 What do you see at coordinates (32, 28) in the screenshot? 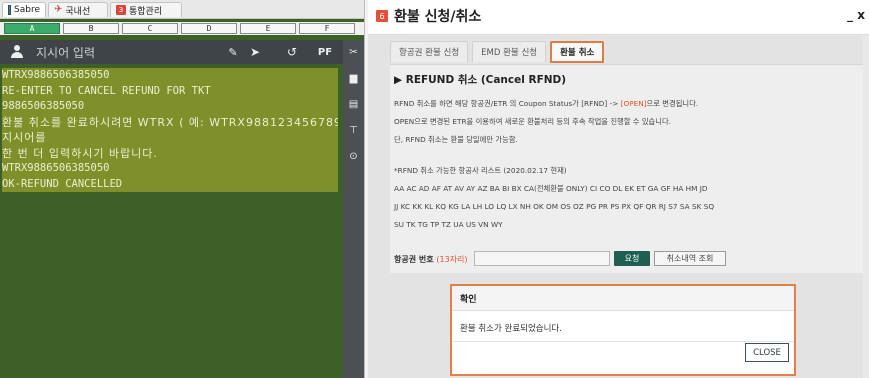
I see `slot-a: A` at bounding box center [32, 28].